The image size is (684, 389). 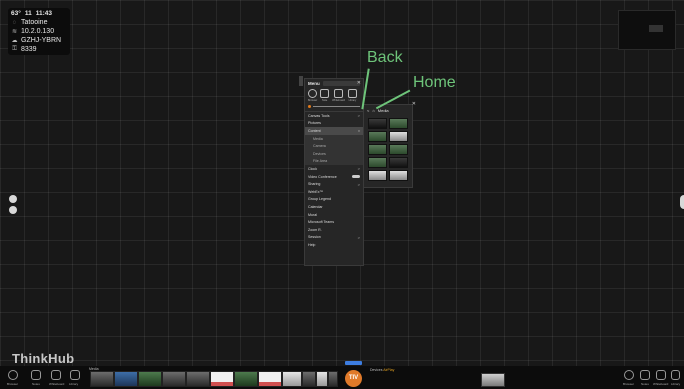 What do you see at coordinates (334, 177) in the screenshot?
I see `menu-item-video-conference: Video Conference` at bounding box center [334, 177].